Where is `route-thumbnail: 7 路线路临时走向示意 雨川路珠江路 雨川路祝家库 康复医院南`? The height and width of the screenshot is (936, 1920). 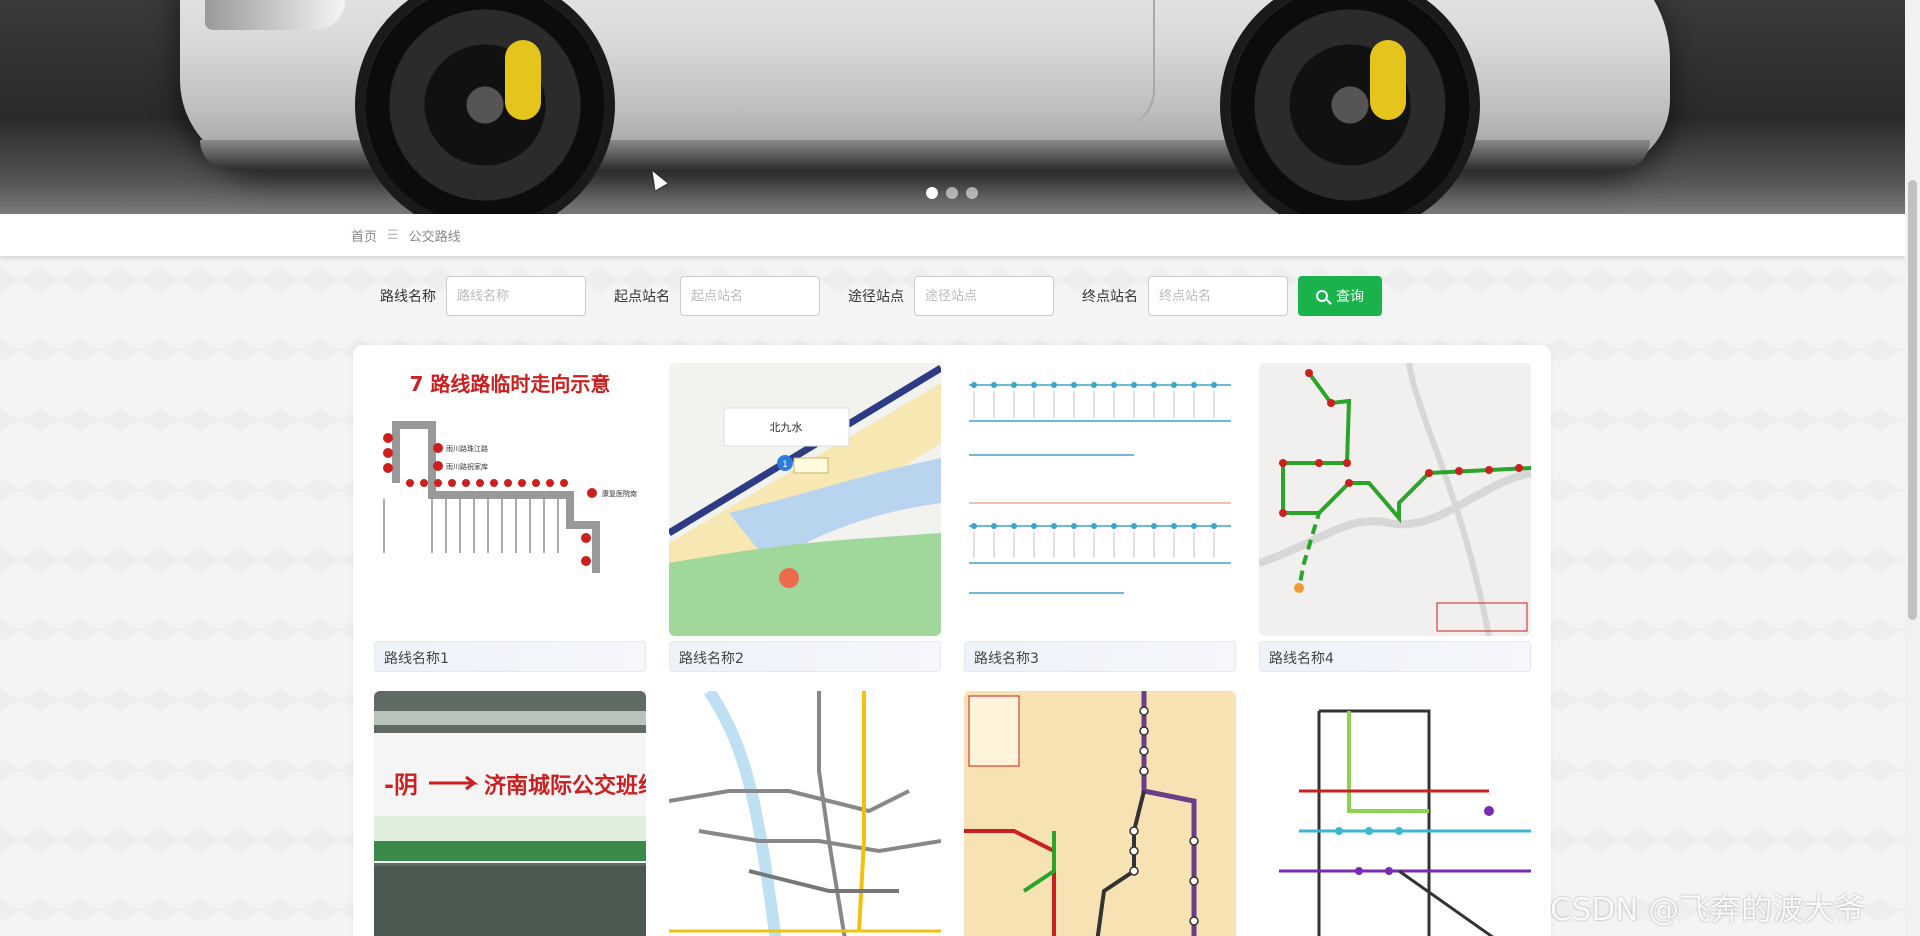 route-thumbnail: 7 路线路临时走向示意 雨川路珠江路 雨川路祝家库 康复医院南 is located at coordinates (510, 499).